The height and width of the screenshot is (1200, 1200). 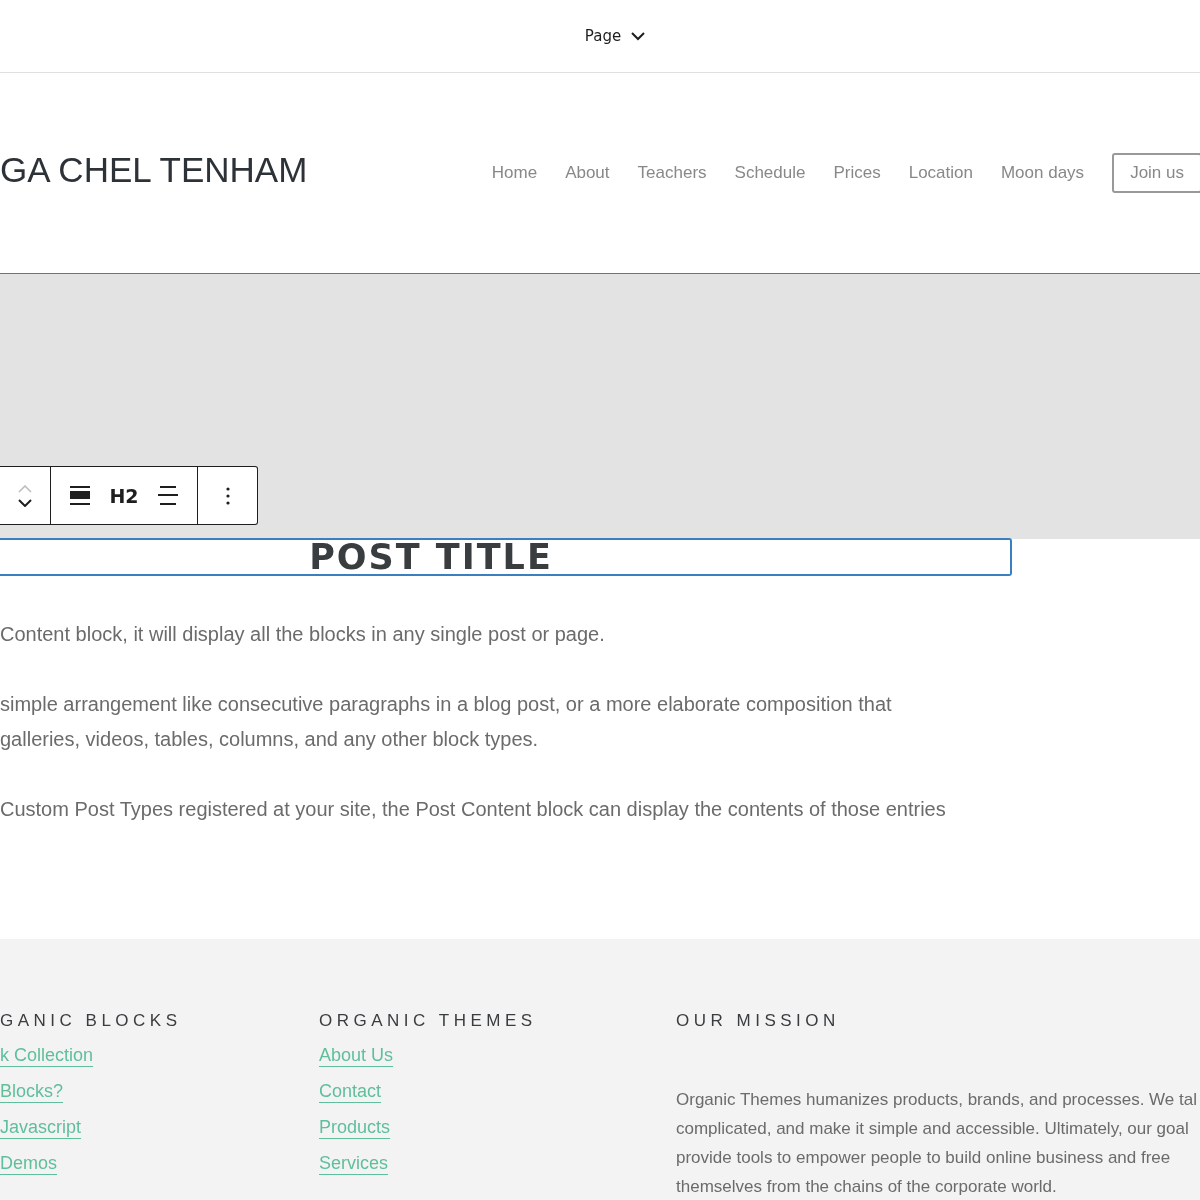 I want to click on document-menu: Page, so click(x=615, y=36).